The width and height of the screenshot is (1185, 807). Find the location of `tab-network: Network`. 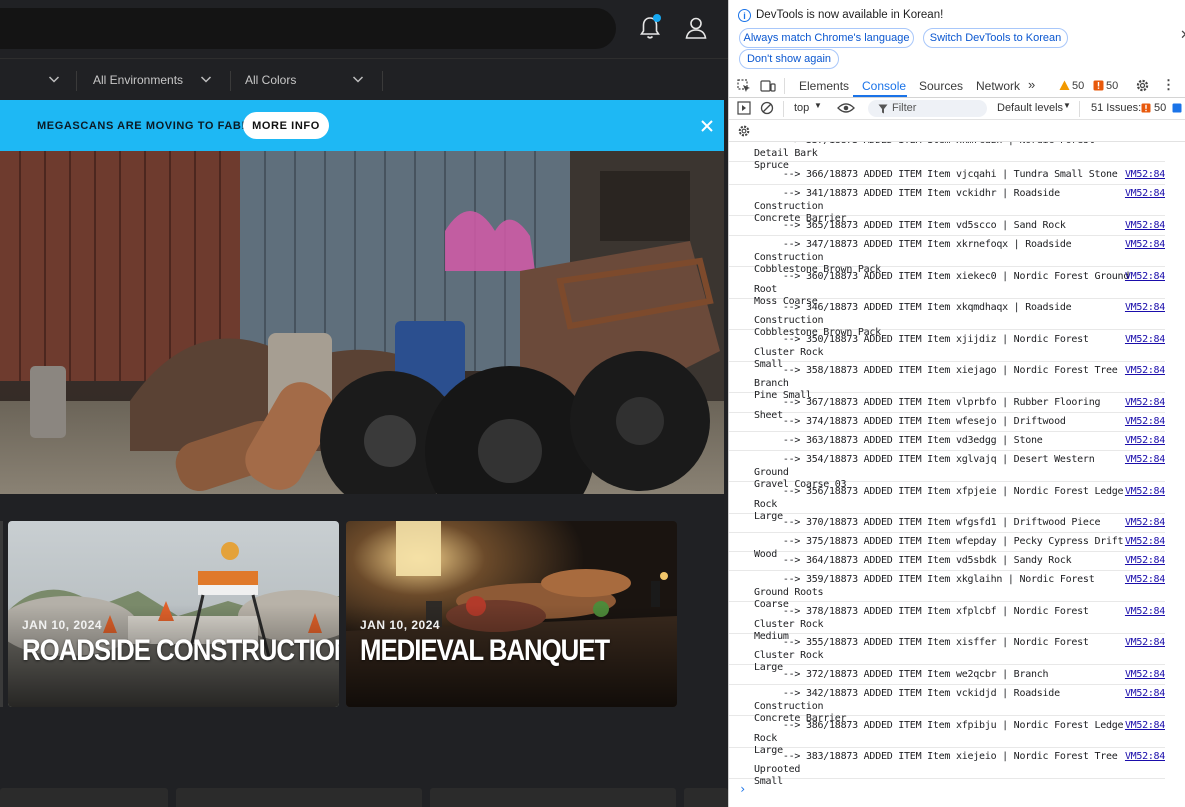

tab-network: Network is located at coordinates (998, 86).